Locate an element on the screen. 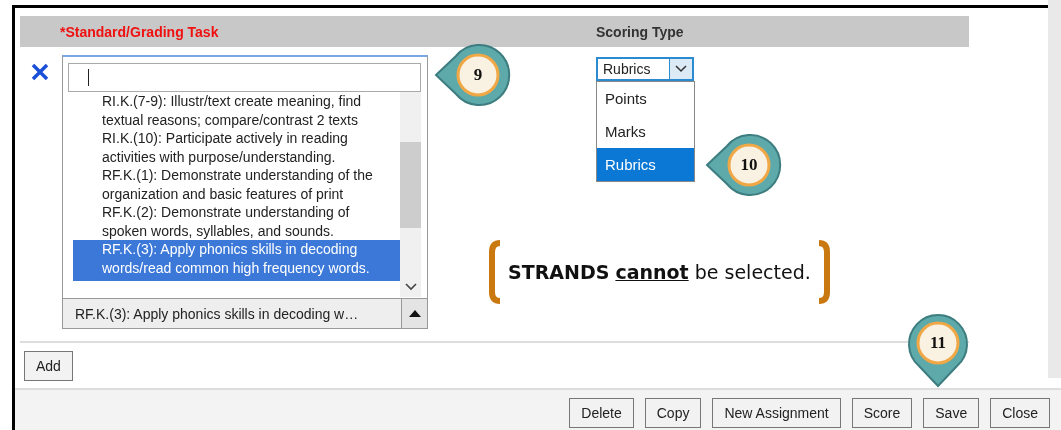 Image resolution: width=1061 pixels, height=430 pixels. dropdown-option: Rubrics is located at coordinates (645, 164).